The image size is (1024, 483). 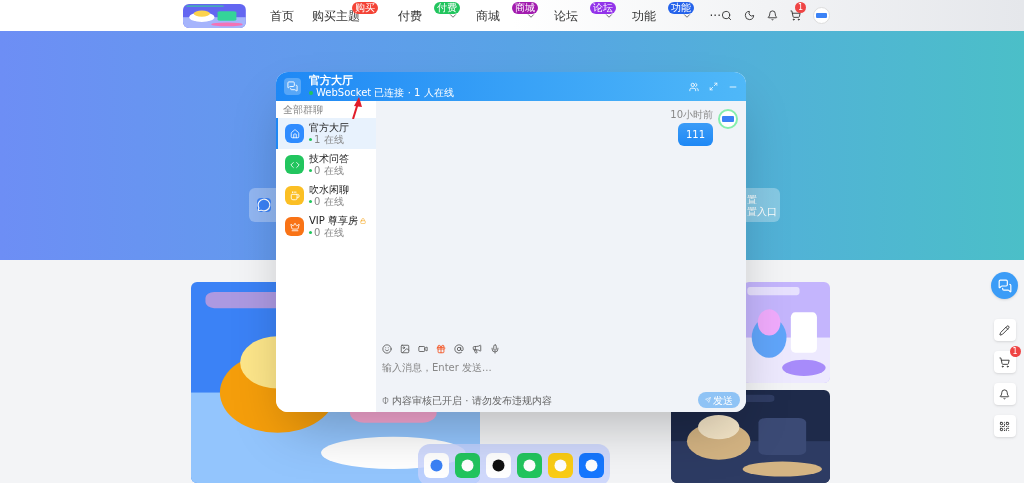 I want to click on qr-code-icon, so click(x=1004, y=426).